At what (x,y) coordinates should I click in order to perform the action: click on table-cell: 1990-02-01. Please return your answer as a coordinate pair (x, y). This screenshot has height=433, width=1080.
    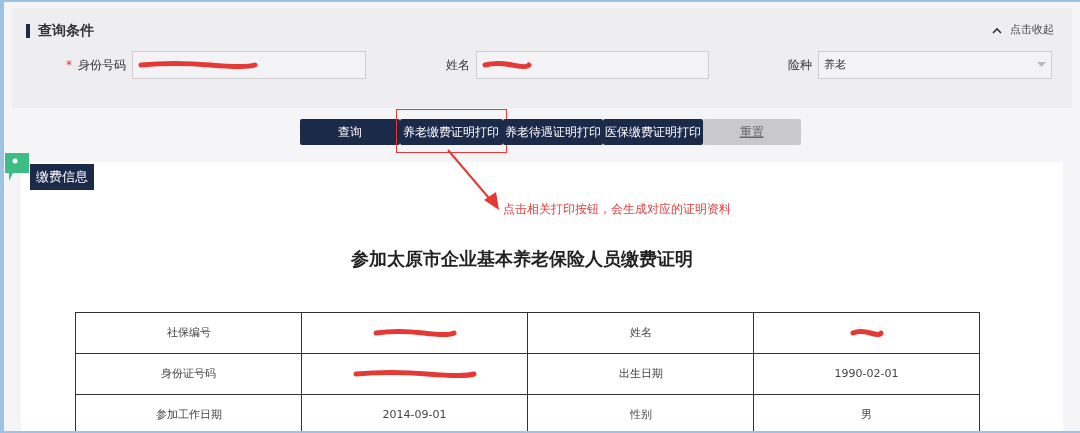
    Looking at the image, I should click on (866, 374).